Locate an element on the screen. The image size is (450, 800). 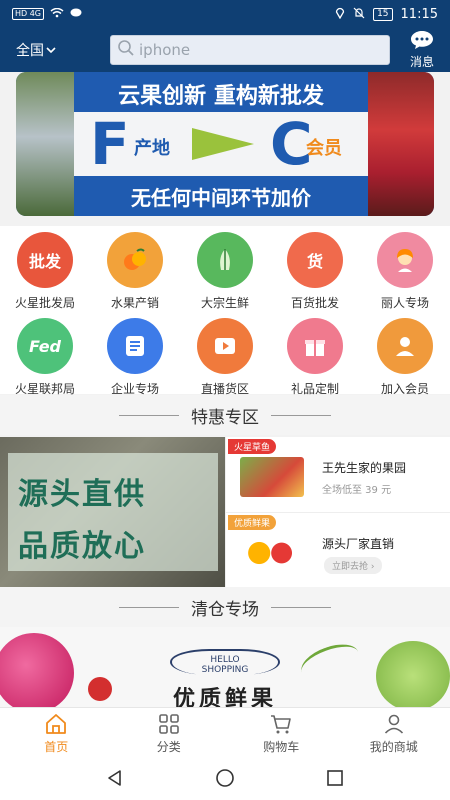
tab-cart: 购物车 is located at coordinates (281, 733).